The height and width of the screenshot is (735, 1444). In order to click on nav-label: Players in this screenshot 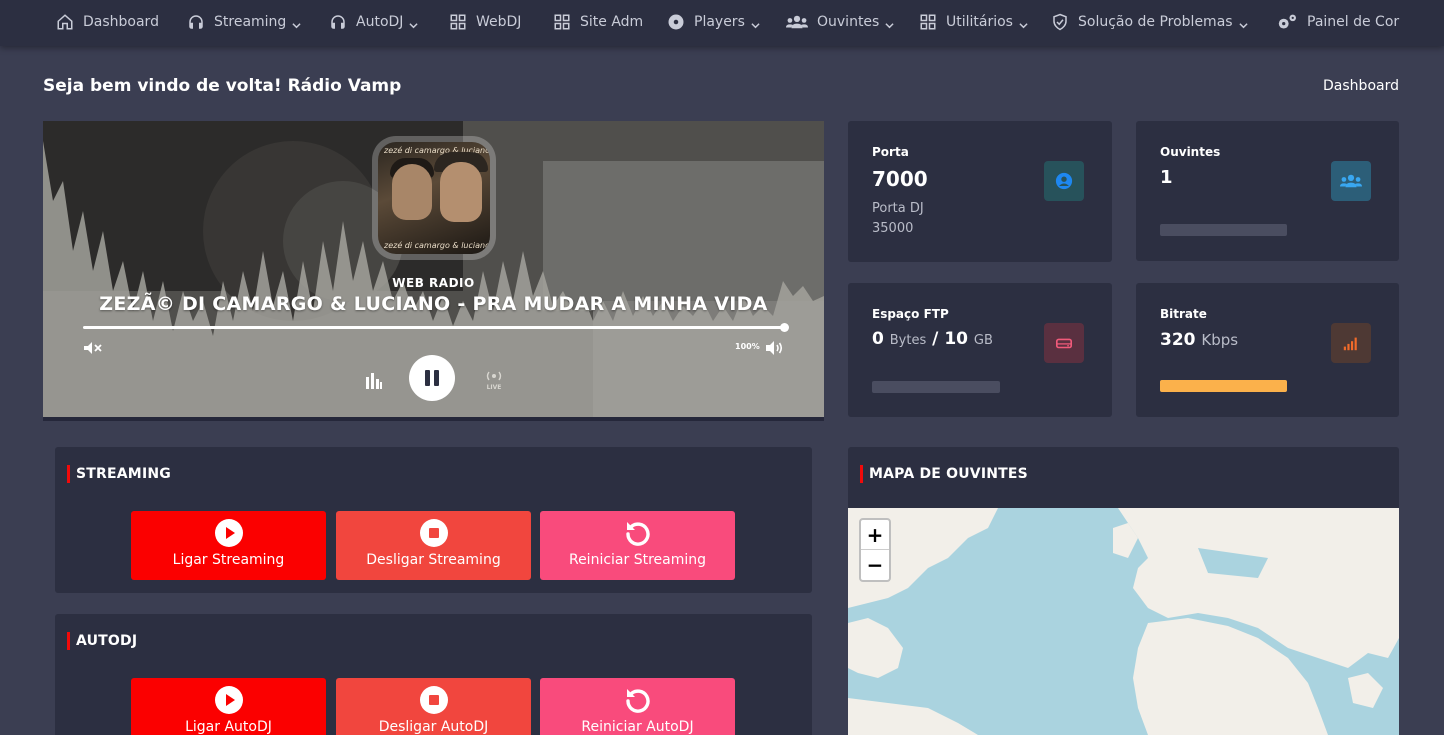, I will do `click(719, 22)`.